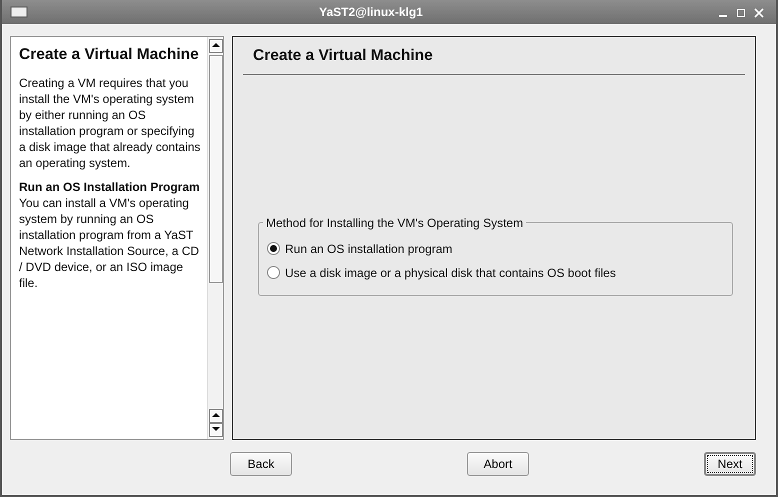  Describe the element at coordinates (498, 464) in the screenshot. I see `abort-button: Abort` at that location.